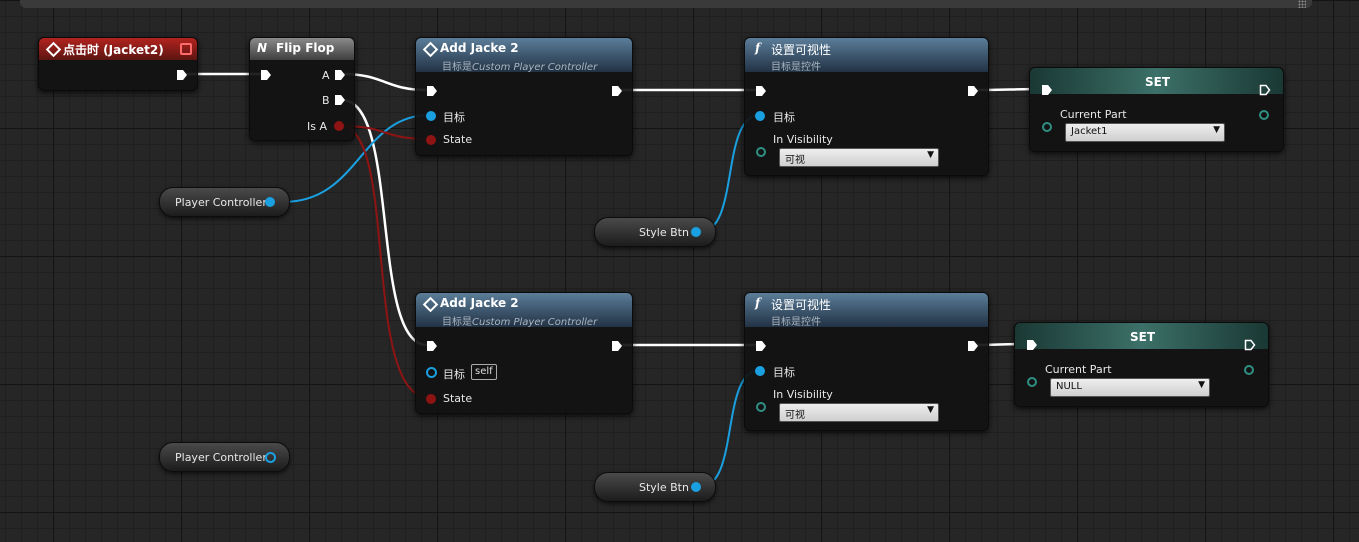 The width and height of the screenshot is (1359, 542). I want to click on target-self-default: self, so click(484, 372).